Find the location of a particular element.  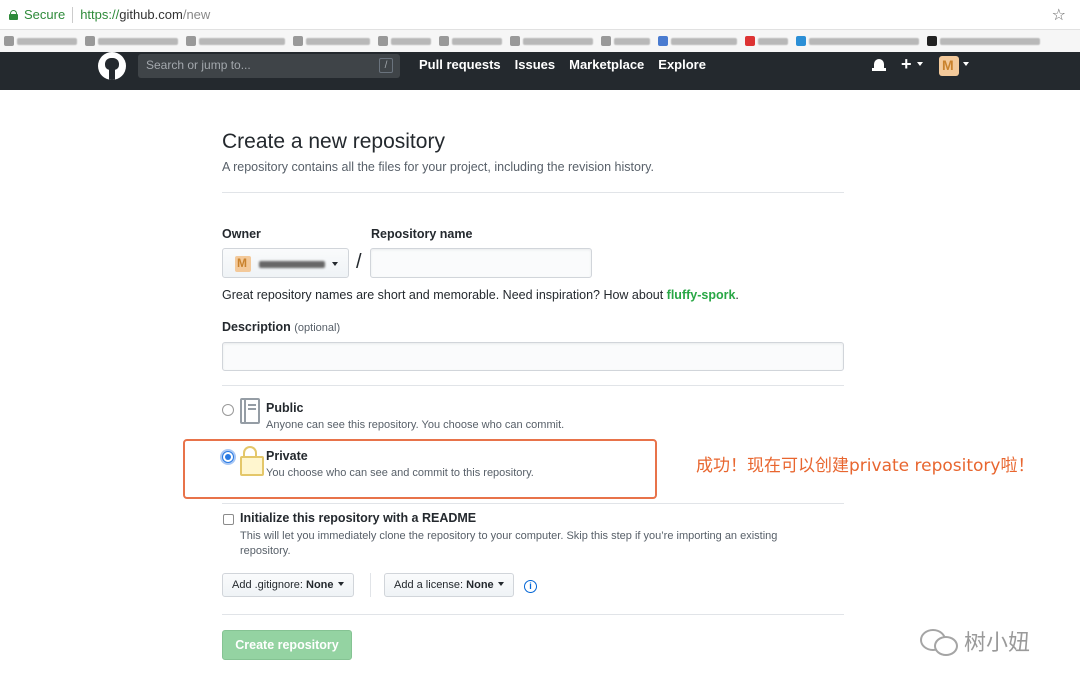

repo-name-input is located at coordinates (481, 263).